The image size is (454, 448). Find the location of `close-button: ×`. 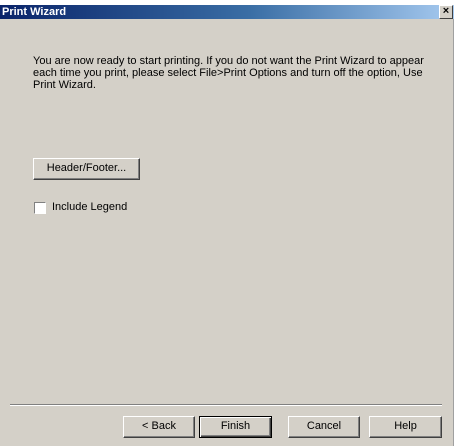

close-button: × is located at coordinates (446, 12).